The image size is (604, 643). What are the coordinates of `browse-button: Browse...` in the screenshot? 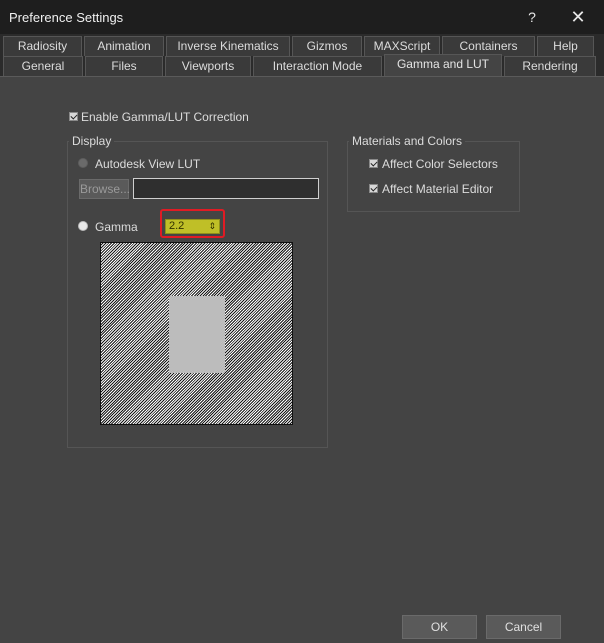 It's located at (104, 189).